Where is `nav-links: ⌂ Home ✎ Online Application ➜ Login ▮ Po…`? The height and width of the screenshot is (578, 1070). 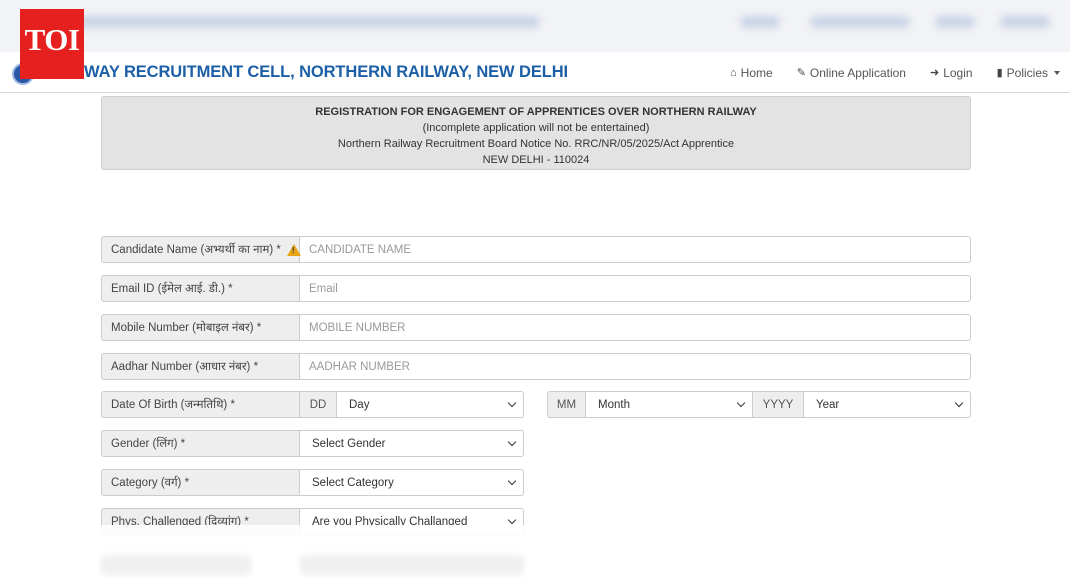 nav-links: ⌂ Home ✎ Online Application ➜ Login ▮ Po… is located at coordinates (895, 72).